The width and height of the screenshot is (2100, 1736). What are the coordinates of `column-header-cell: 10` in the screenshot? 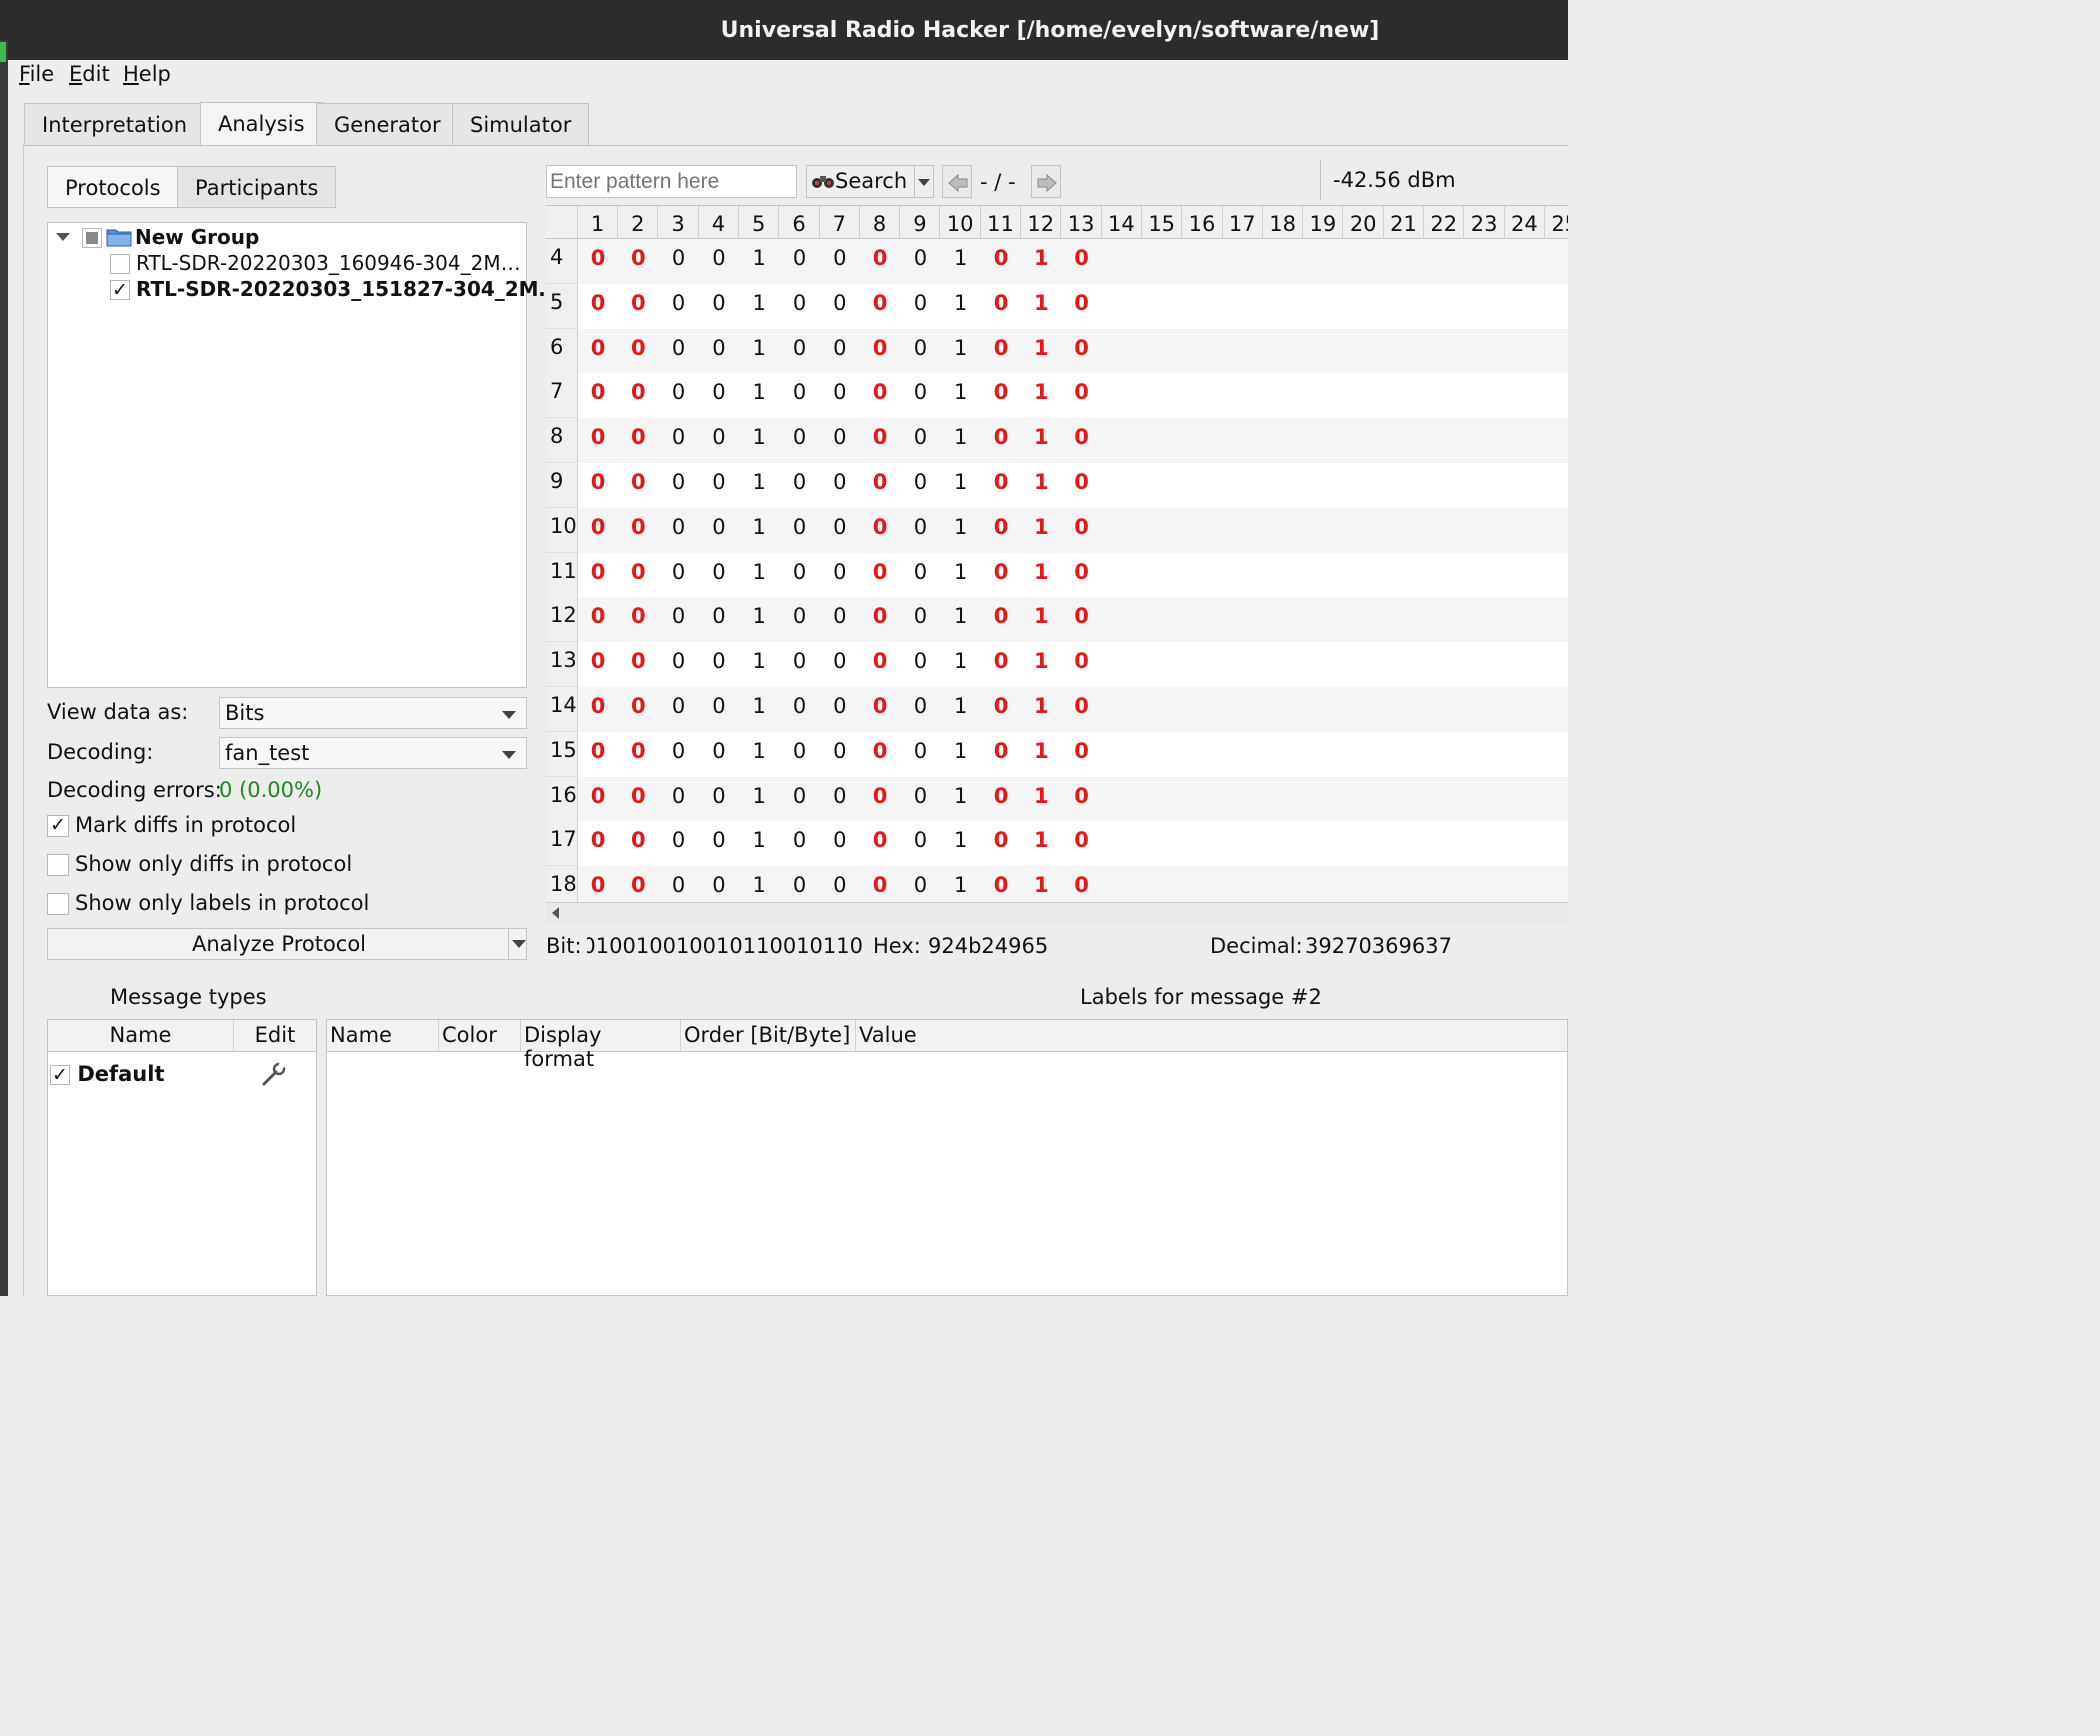 It's located at (961, 222).